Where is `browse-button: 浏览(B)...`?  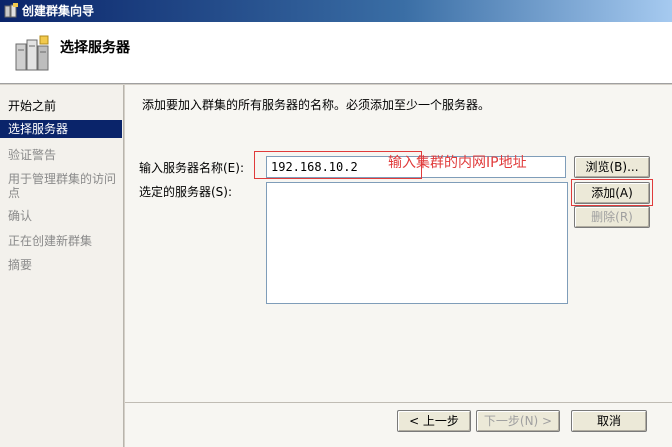
browse-button: 浏览(B)... is located at coordinates (612, 167).